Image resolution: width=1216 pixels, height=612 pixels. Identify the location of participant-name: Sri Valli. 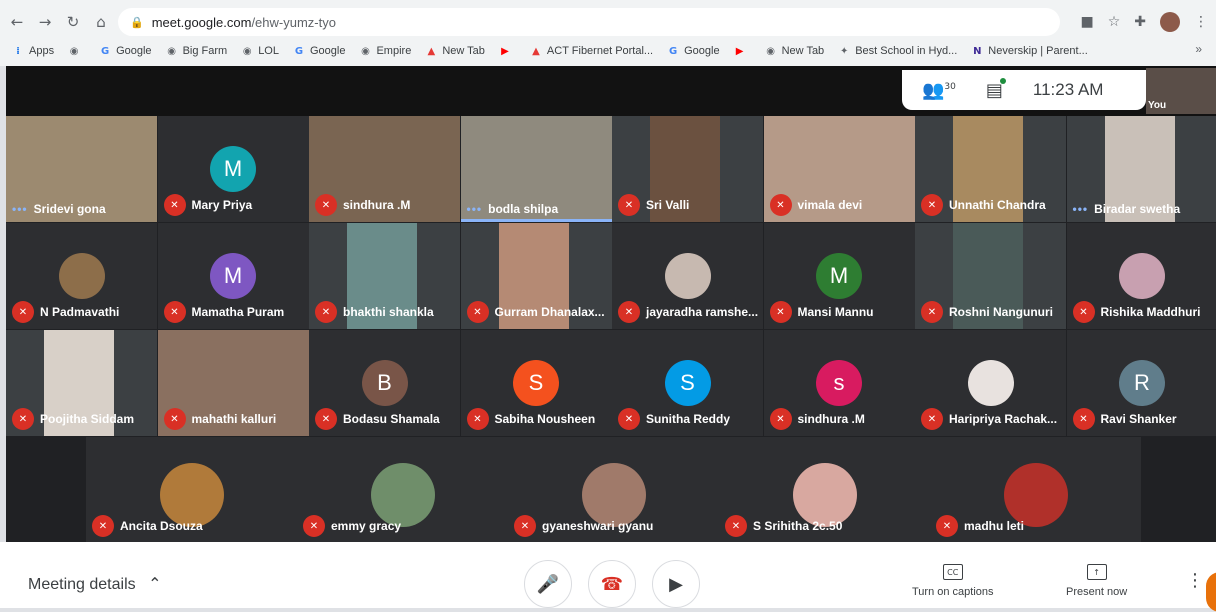
(667, 205).